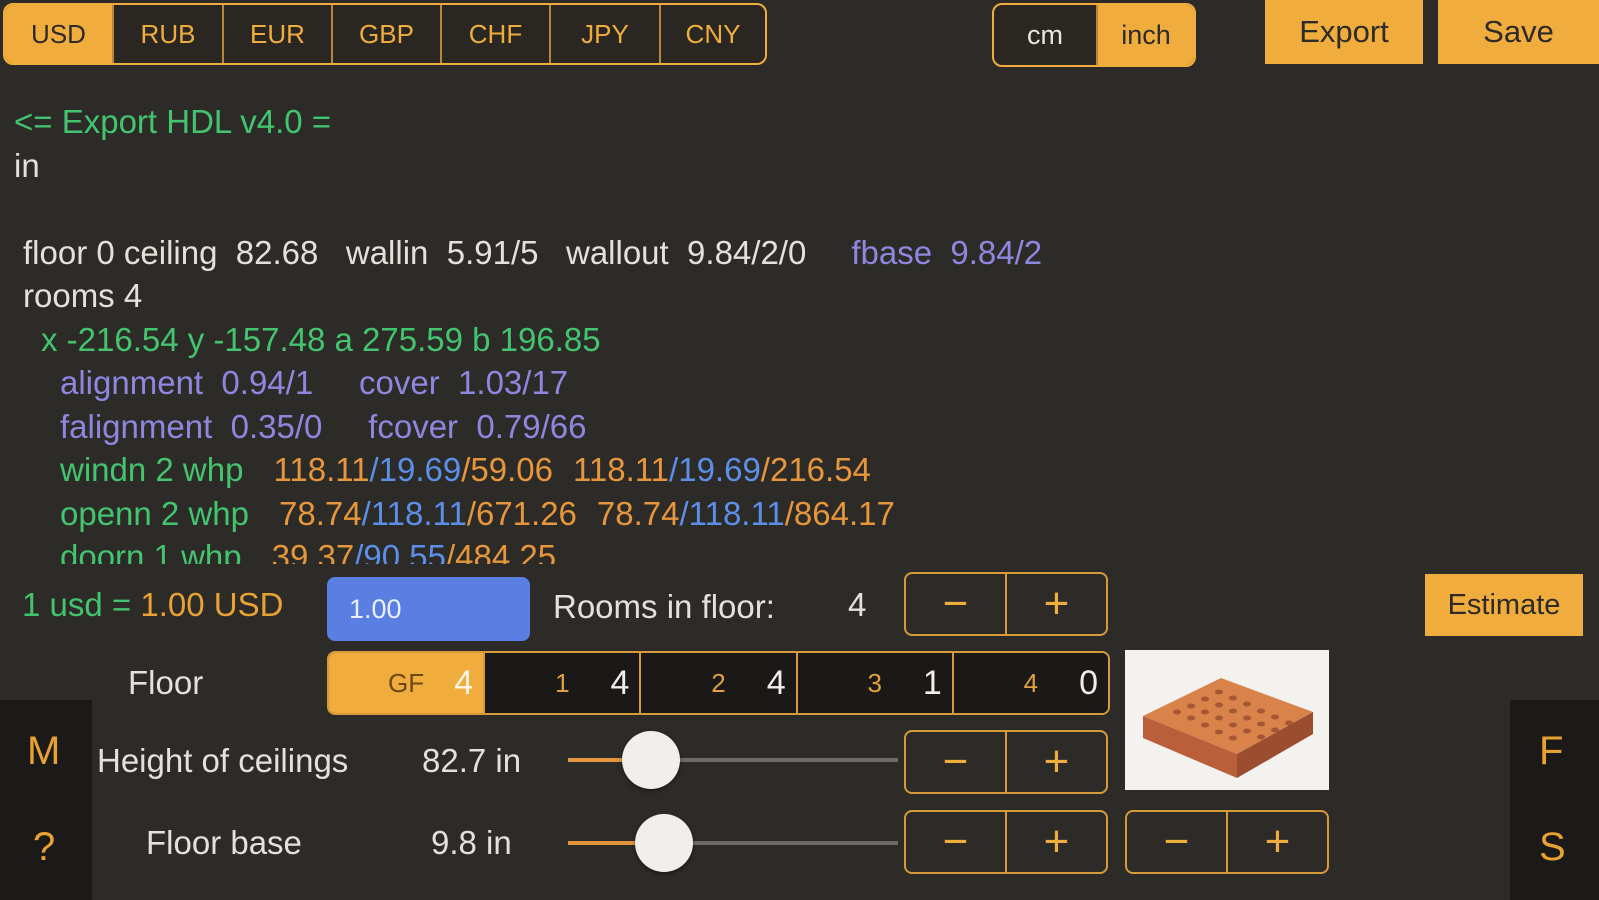 The height and width of the screenshot is (900, 1599). Describe the element at coordinates (151, 551) in the screenshot. I see `log-doors-label: doorn 1 whp` at that location.